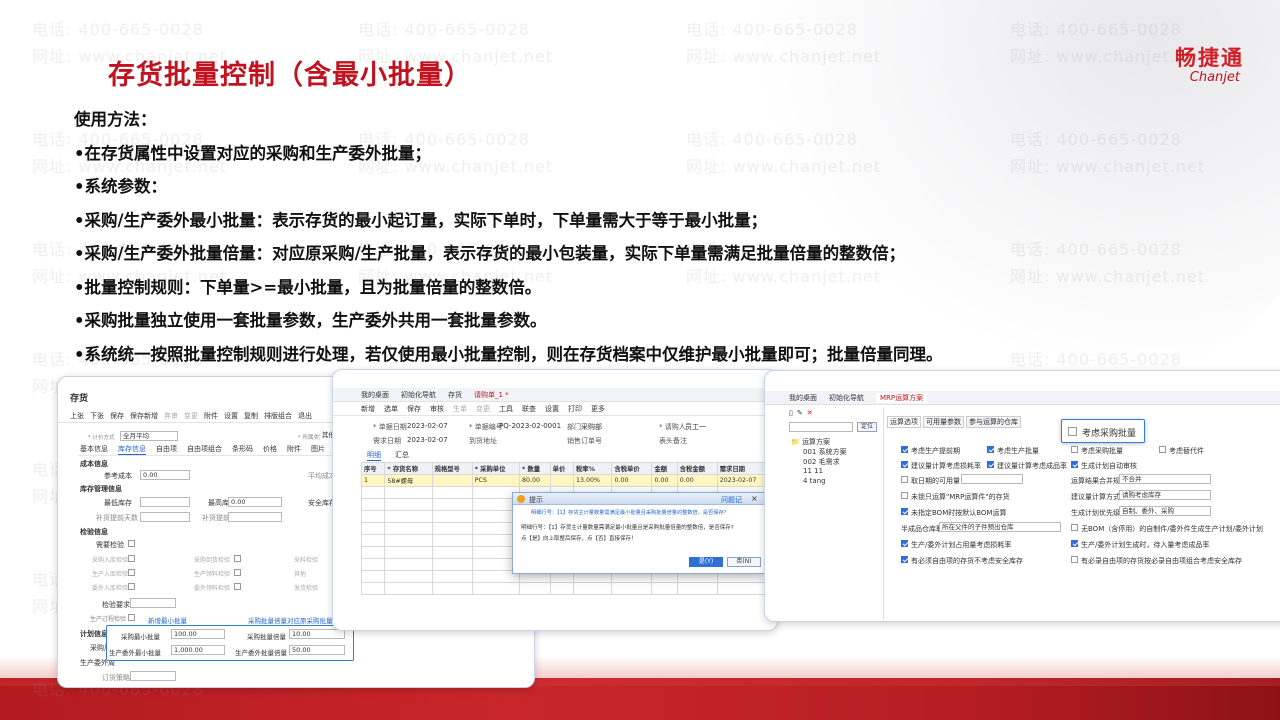 The height and width of the screenshot is (720, 1280). I want to click on subtab-options: 运算选项, so click(904, 422).